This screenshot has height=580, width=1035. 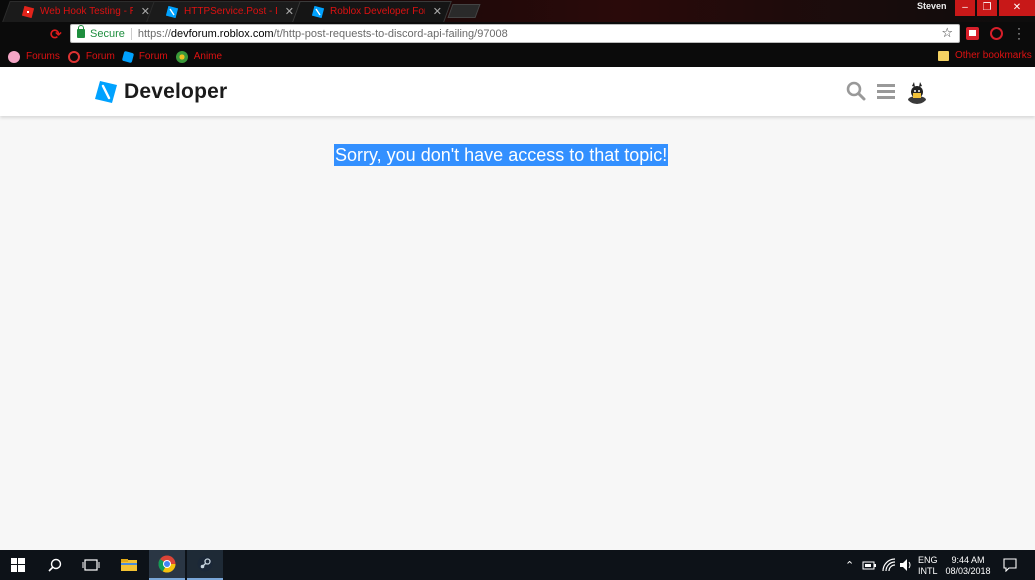 What do you see at coordinates (1019, 33) in the screenshot?
I see `browser-menu-icon: · · ·` at bounding box center [1019, 33].